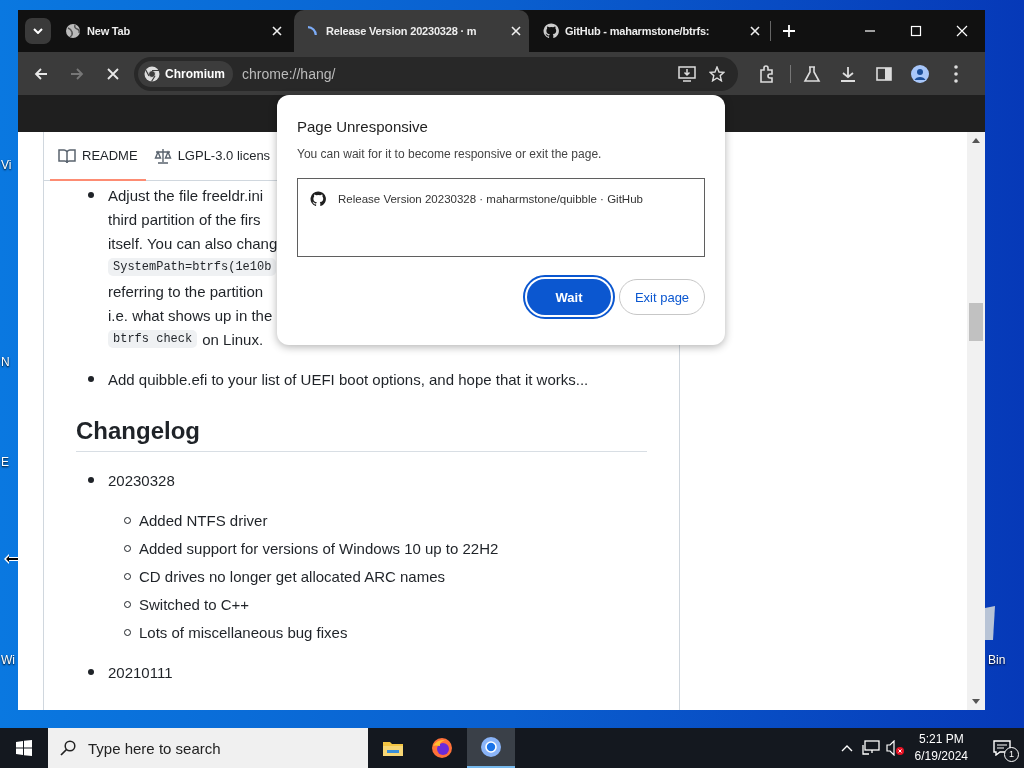  Describe the element at coordinates (490, 199) in the screenshot. I see `page-title: Release Version 20230328 · maharmstone/quibble · GitHub` at that location.